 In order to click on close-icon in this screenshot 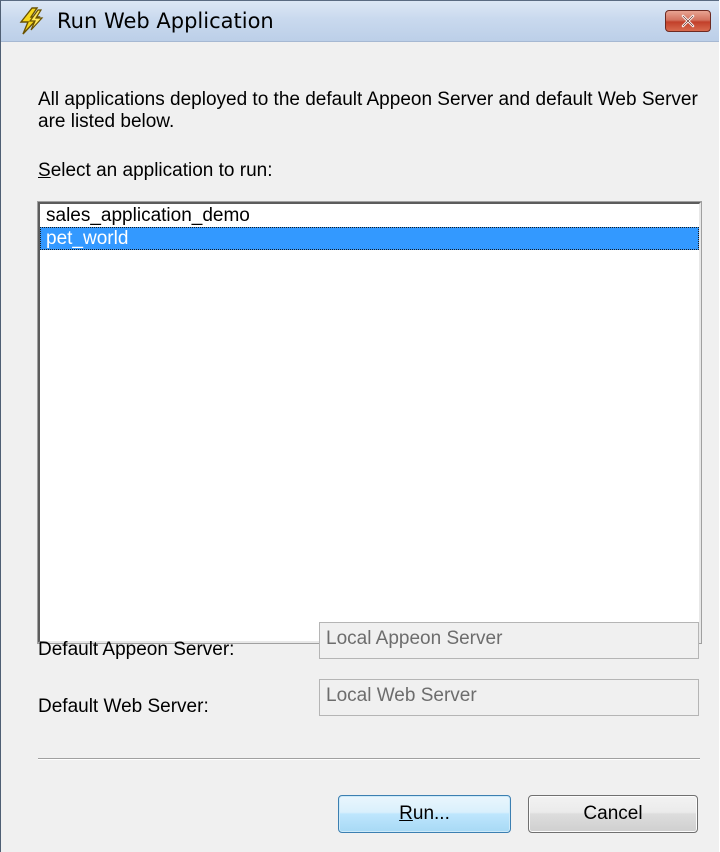, I will do `click(688, 21)`.